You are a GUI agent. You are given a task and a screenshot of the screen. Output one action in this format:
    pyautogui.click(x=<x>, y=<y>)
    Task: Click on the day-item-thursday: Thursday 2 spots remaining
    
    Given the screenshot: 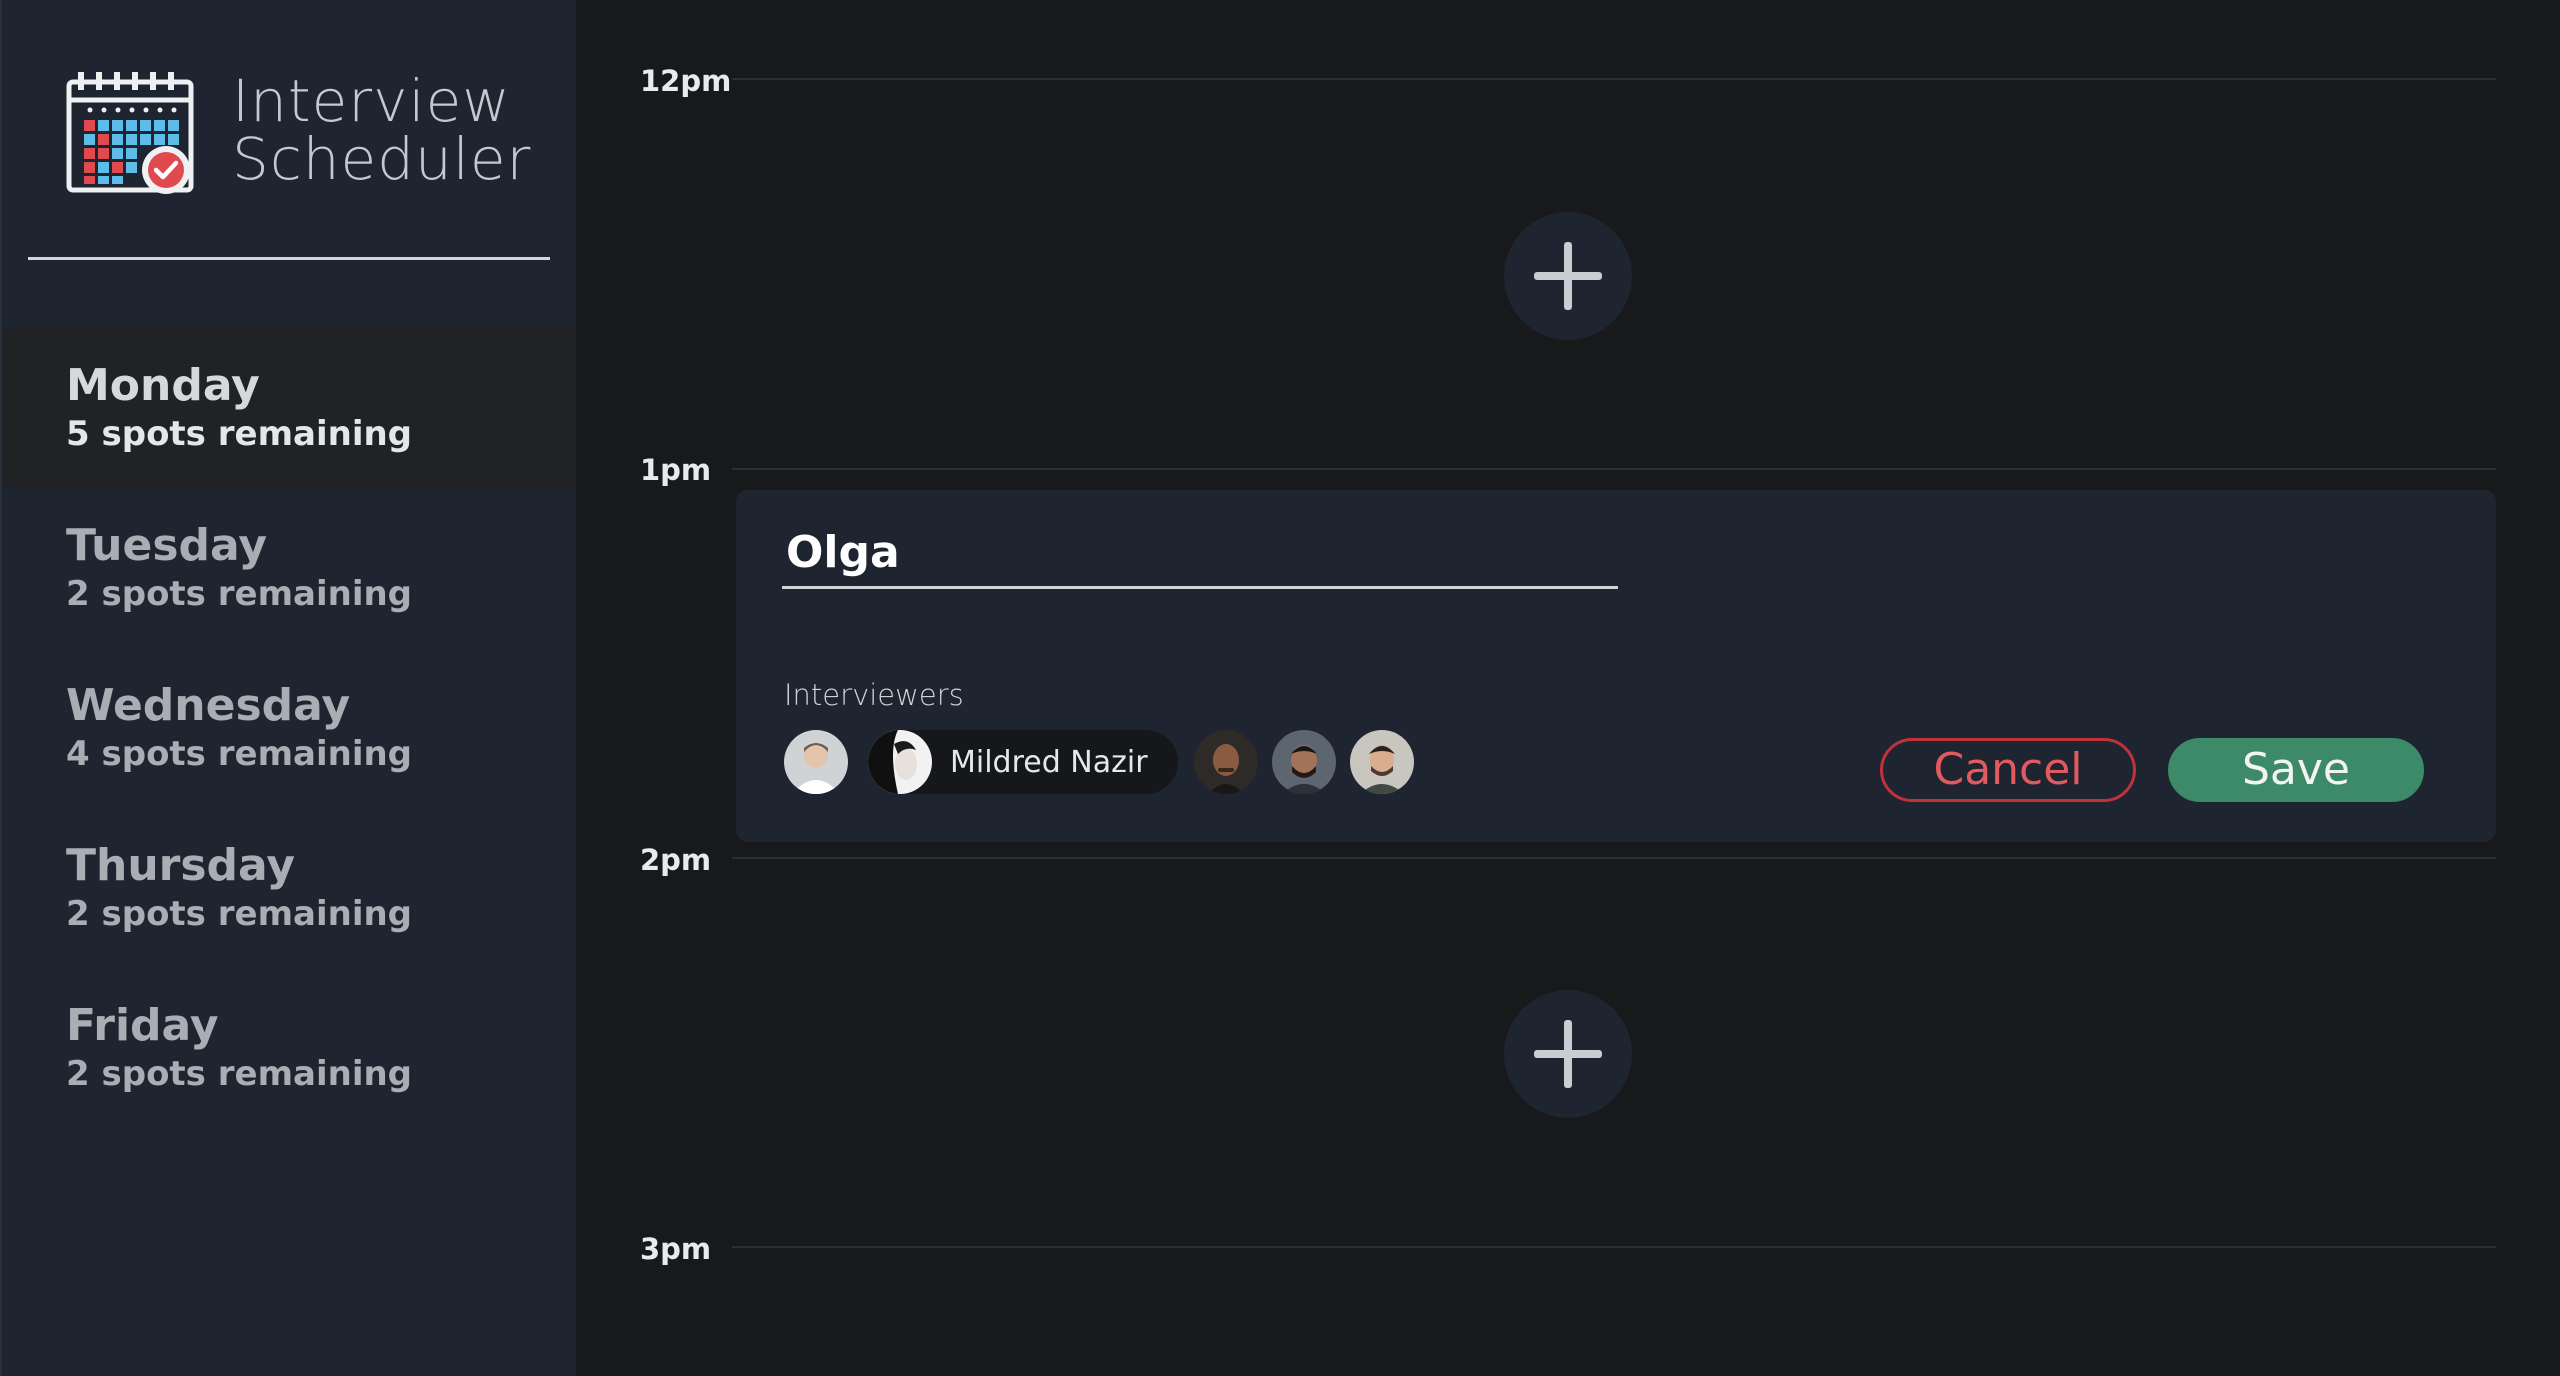 What is the action you would take?
    pyautogui.click(x=290, y=888)
    